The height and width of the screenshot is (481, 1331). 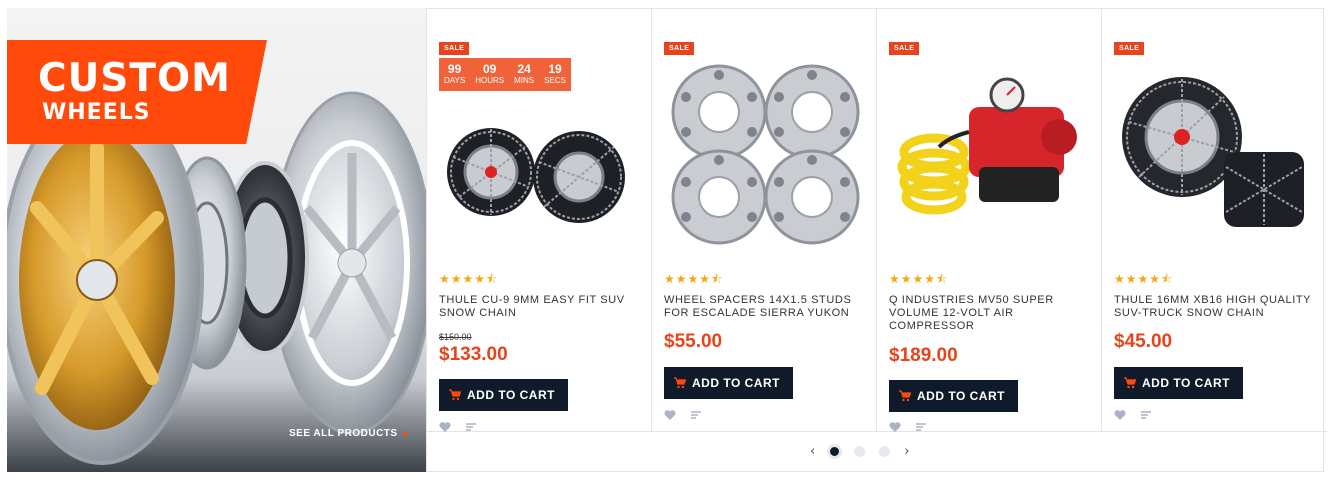 I want to click on see-all-products-link: SEE ALL PRODUCTS ▸, so click(x=349, y=433).